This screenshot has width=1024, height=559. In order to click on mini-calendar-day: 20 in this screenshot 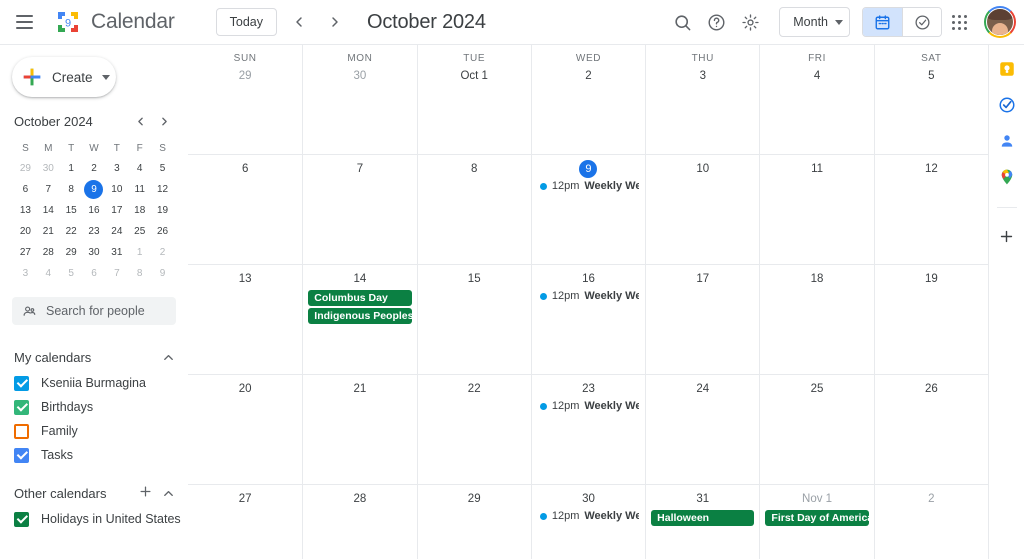, I will do `click(25, 231)`.